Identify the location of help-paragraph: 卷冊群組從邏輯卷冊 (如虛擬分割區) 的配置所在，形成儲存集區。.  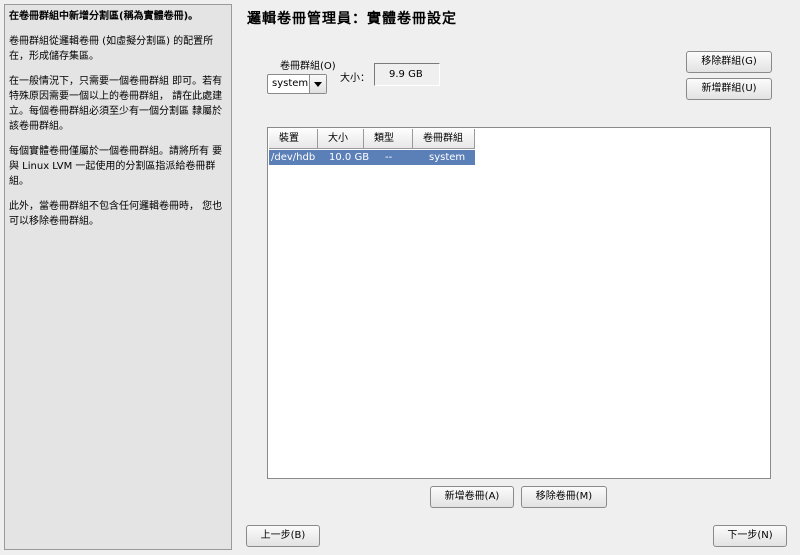
(111, 49).